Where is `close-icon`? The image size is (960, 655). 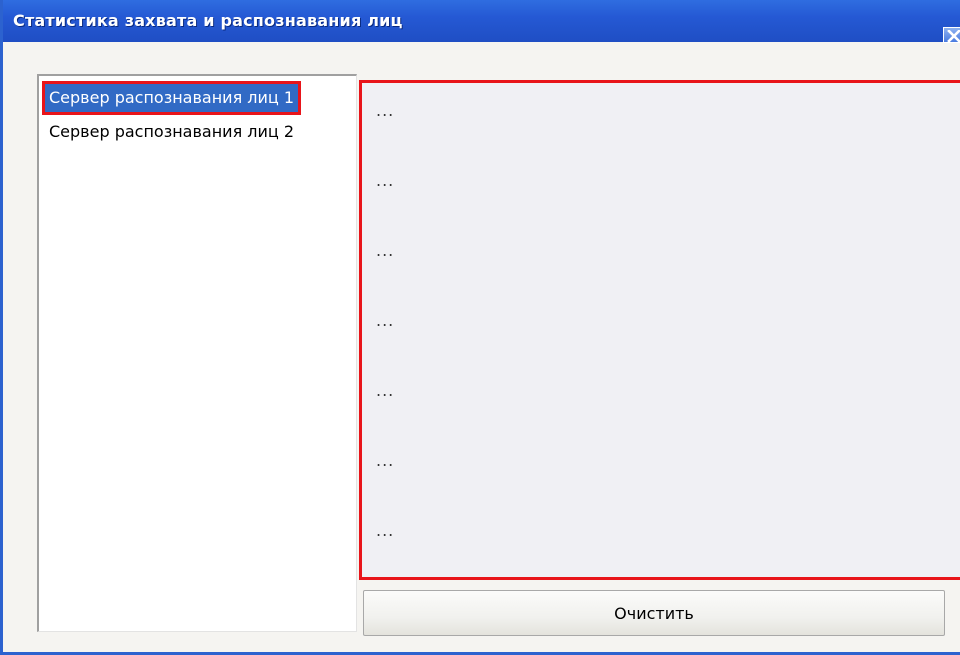
close-icon is located at coordinates (953, 36).